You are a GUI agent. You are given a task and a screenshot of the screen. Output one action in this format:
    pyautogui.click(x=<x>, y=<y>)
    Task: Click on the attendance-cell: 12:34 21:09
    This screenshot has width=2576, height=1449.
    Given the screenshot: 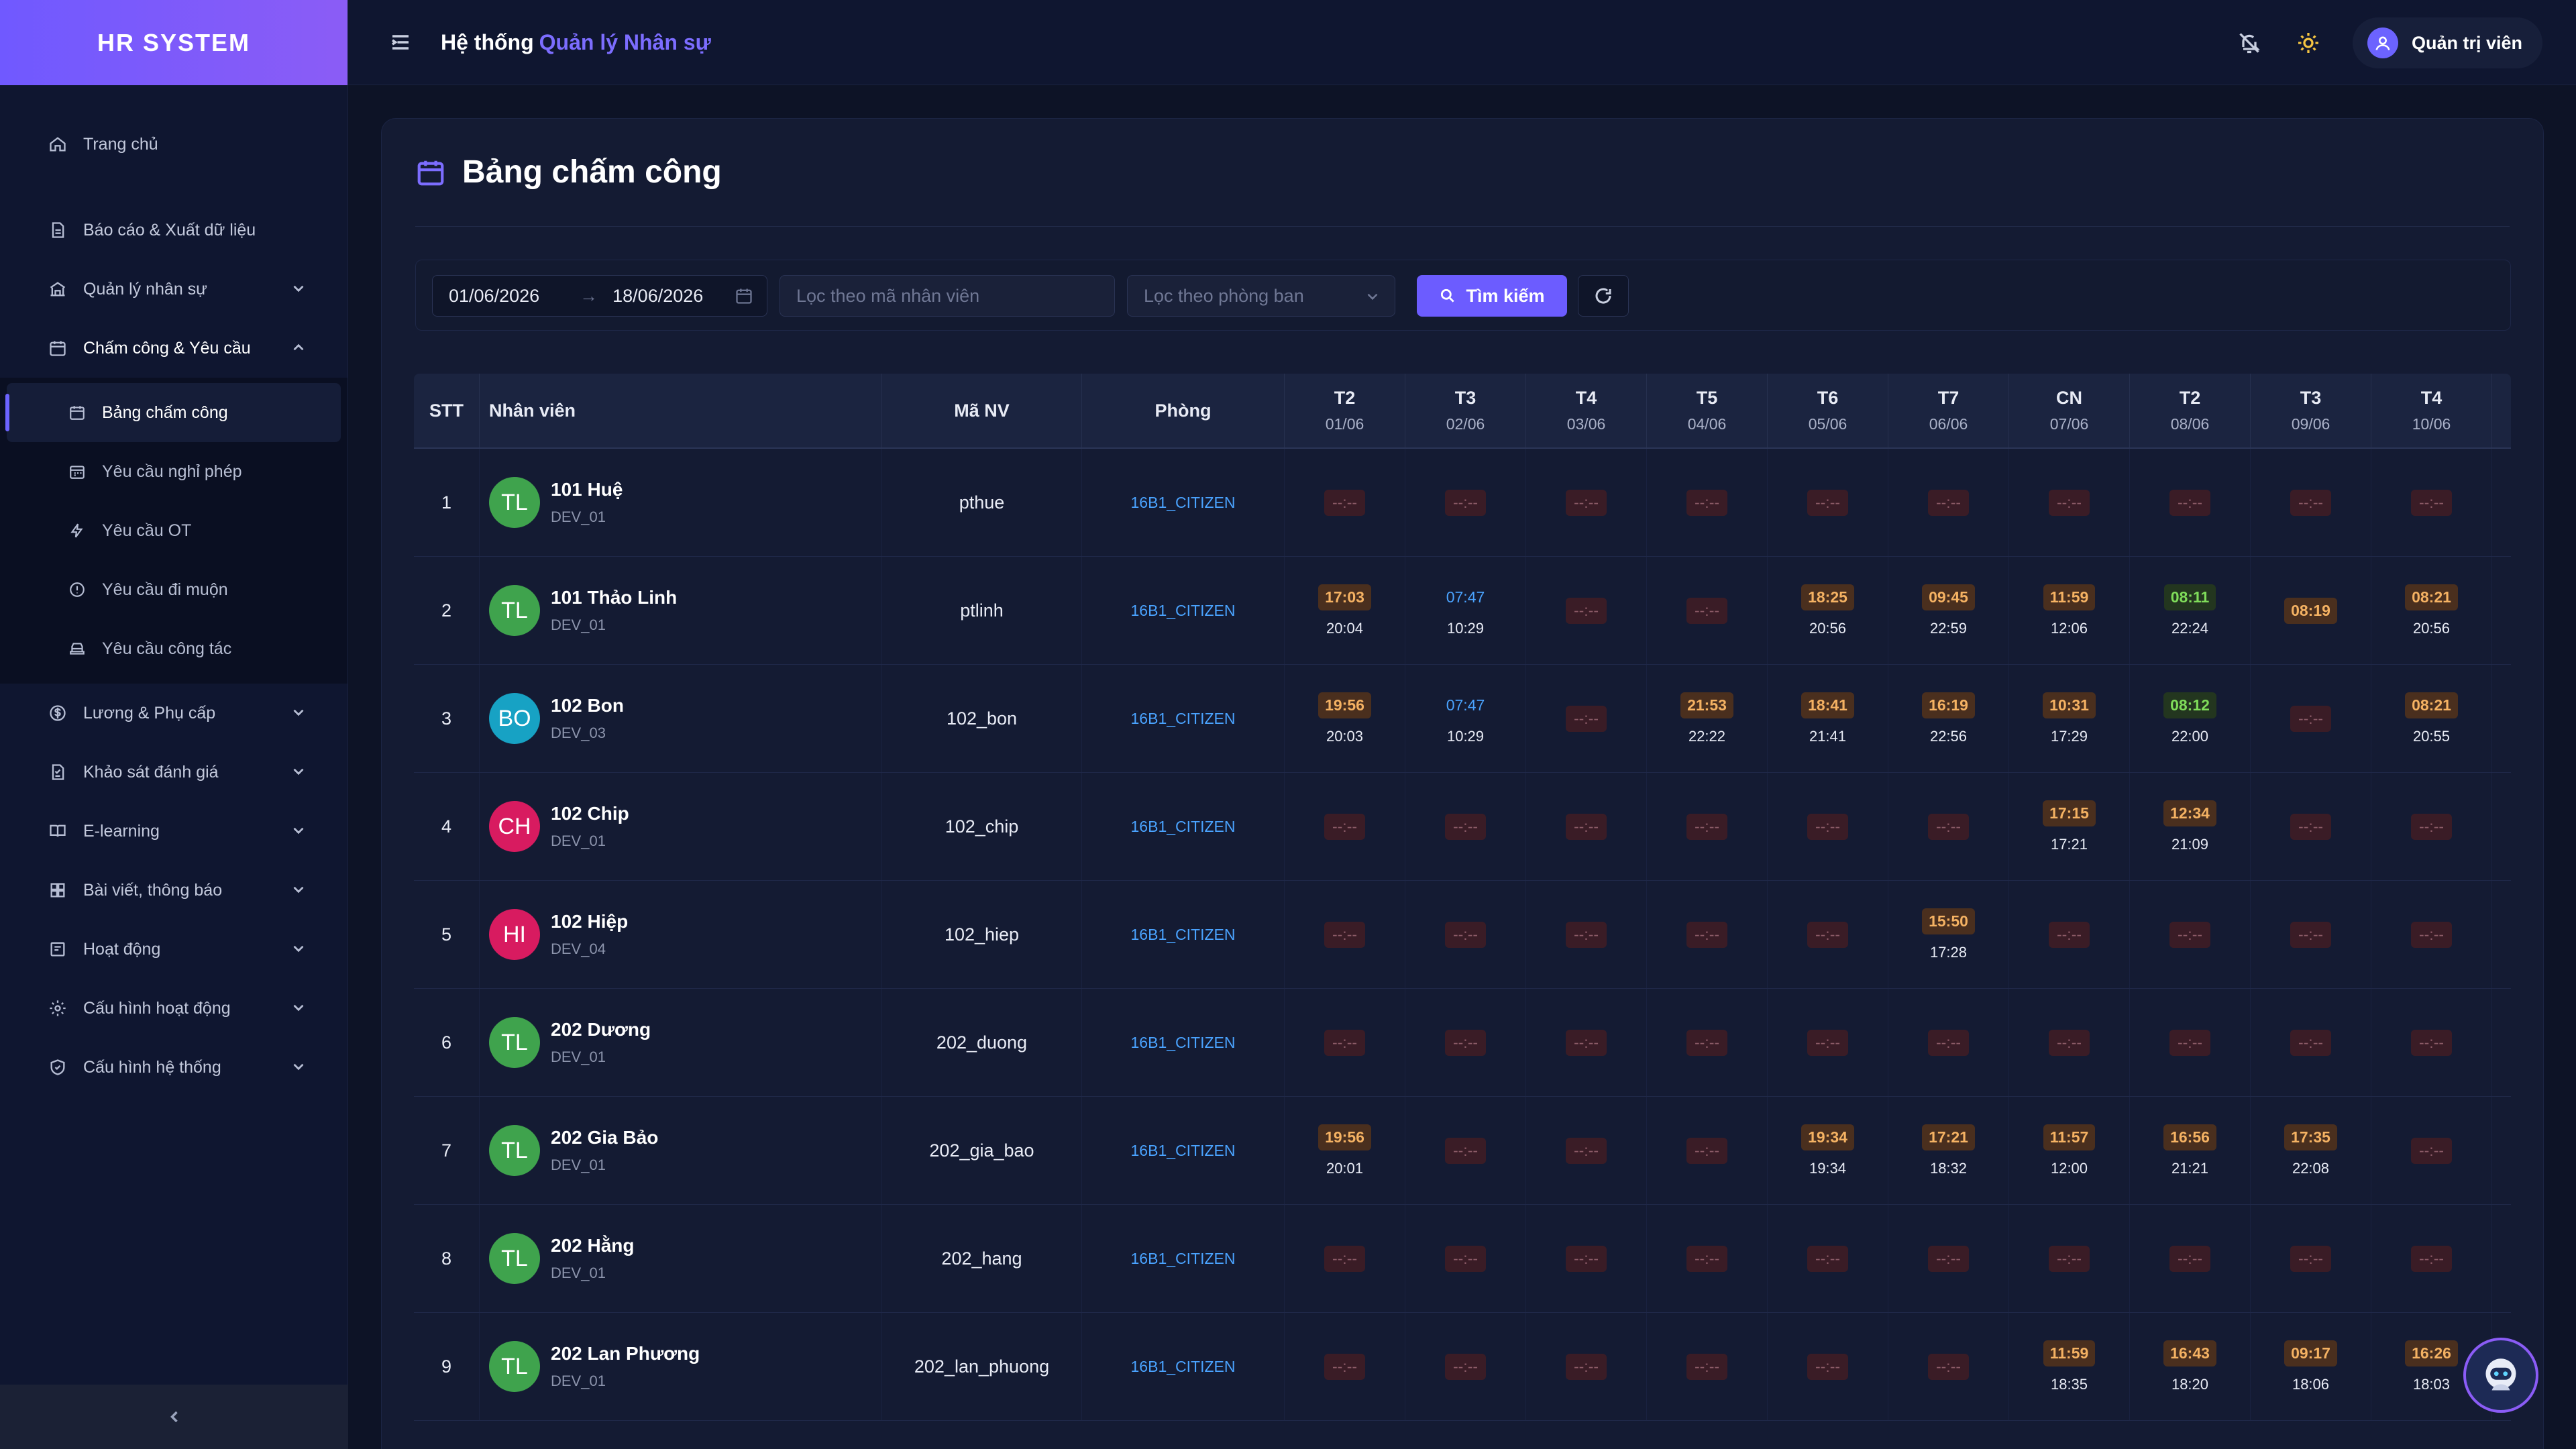 What is the action you would take?
    pyautogui.click(x=2190, y=826)
    